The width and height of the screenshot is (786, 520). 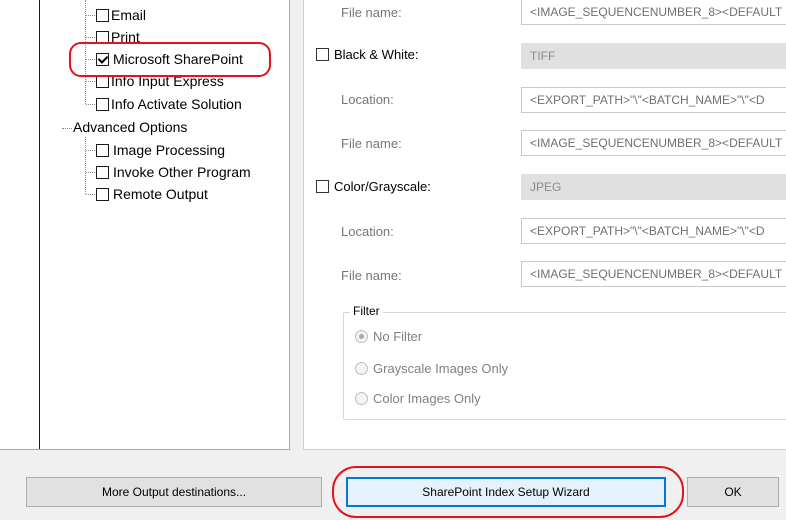 What do you see at coordinates (102, 37) in the screenshot?
I see `checkbox-print` at bounding box center [102, 37].